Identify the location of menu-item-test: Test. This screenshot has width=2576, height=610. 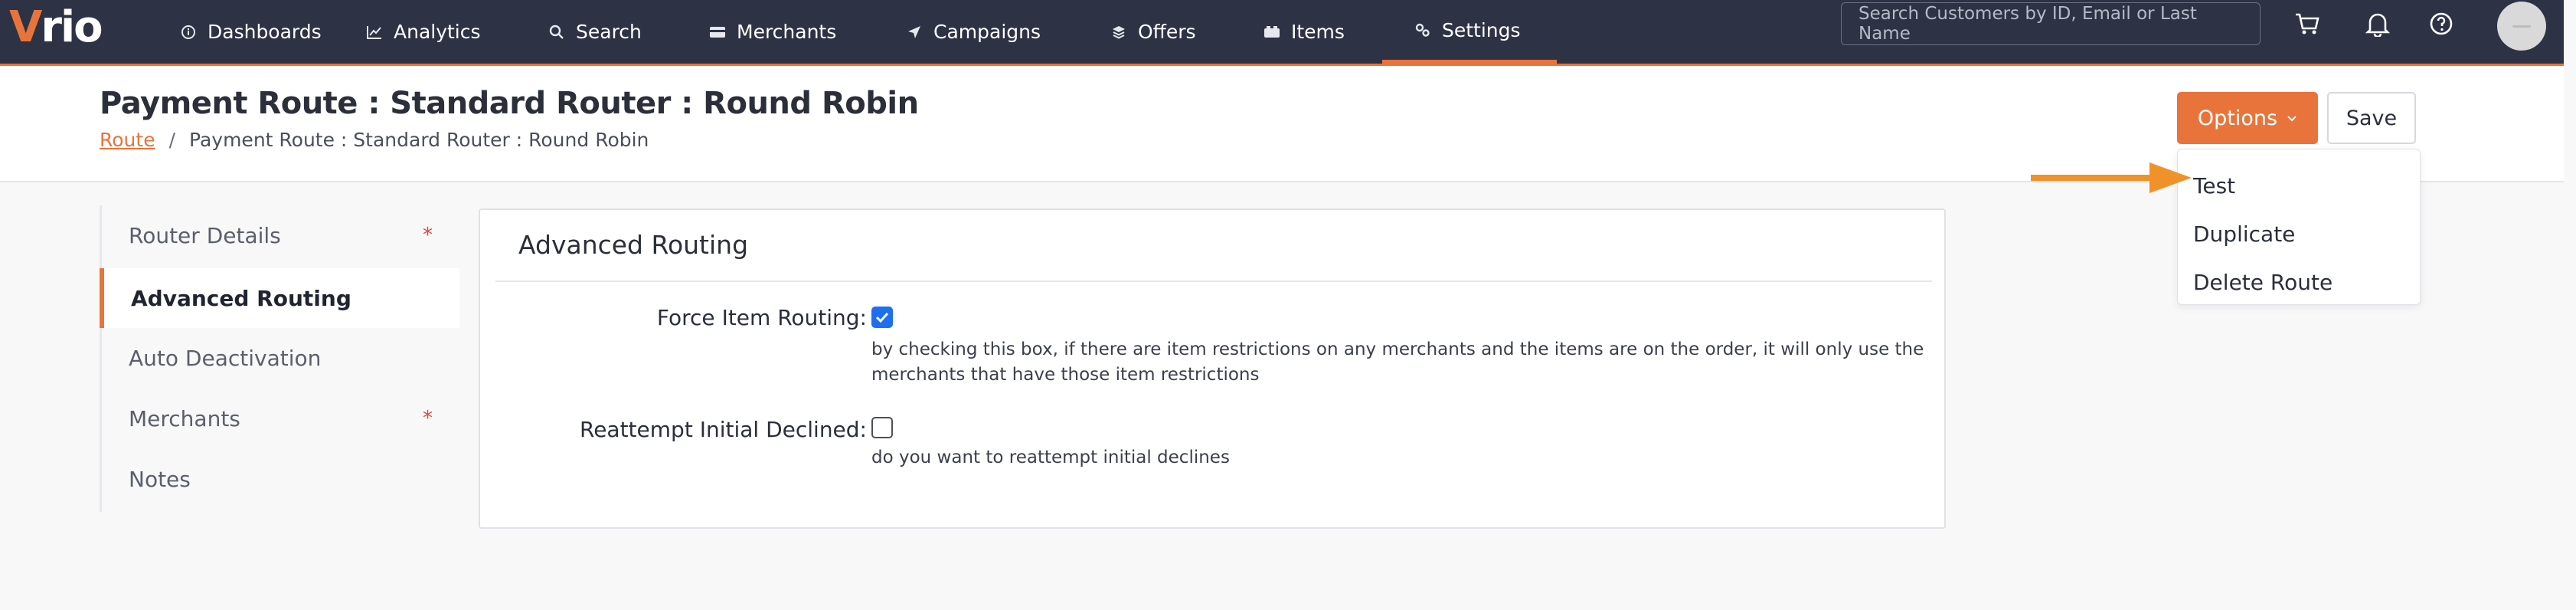
(2299, 186).